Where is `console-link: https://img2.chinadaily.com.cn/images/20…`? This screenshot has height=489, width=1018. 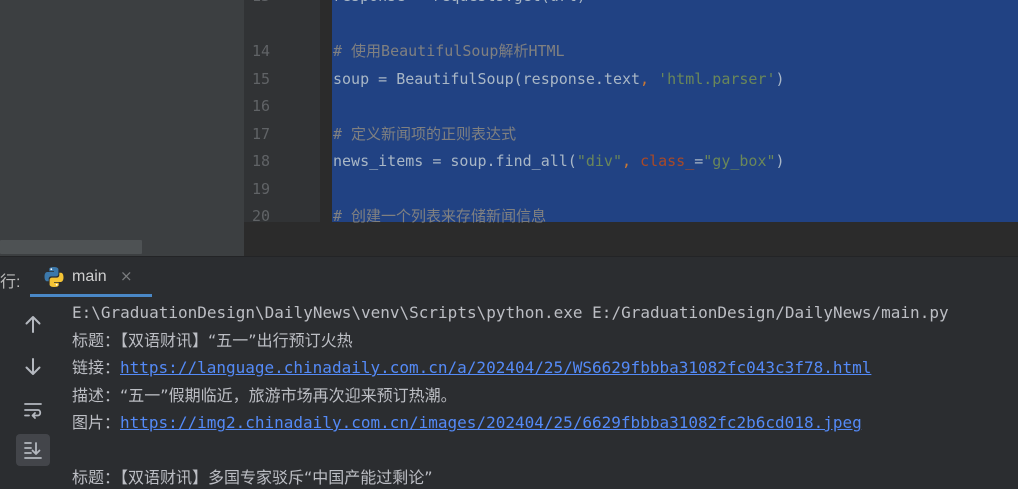
console-link: https://img2.chinadaily.com.cn/images/20… is located at coordinates (491, 422).